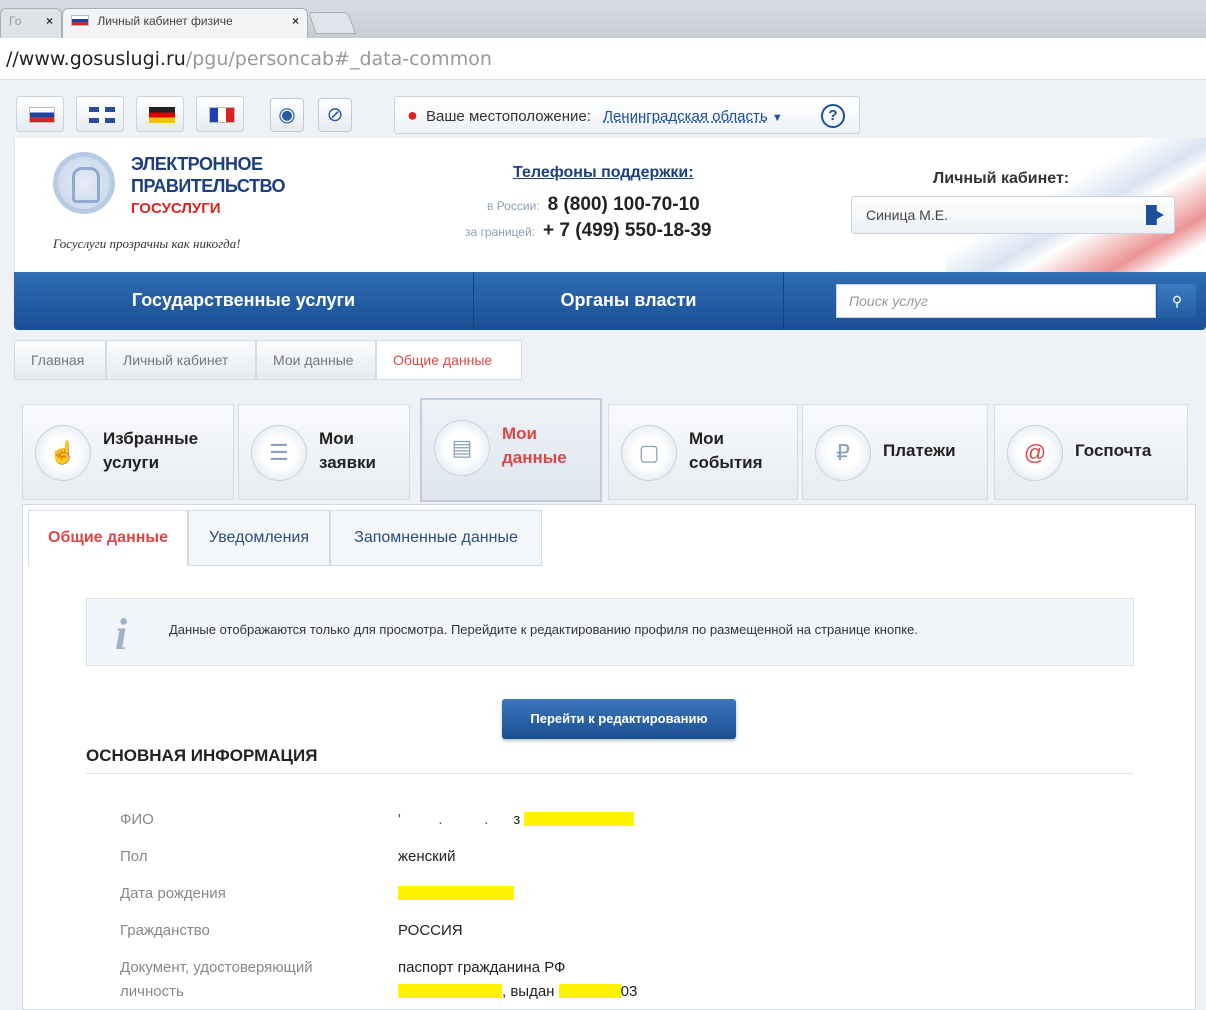  Describe the element at coordinates (833, 116) in the screenshot. I see `help-icon: ?` at that location.